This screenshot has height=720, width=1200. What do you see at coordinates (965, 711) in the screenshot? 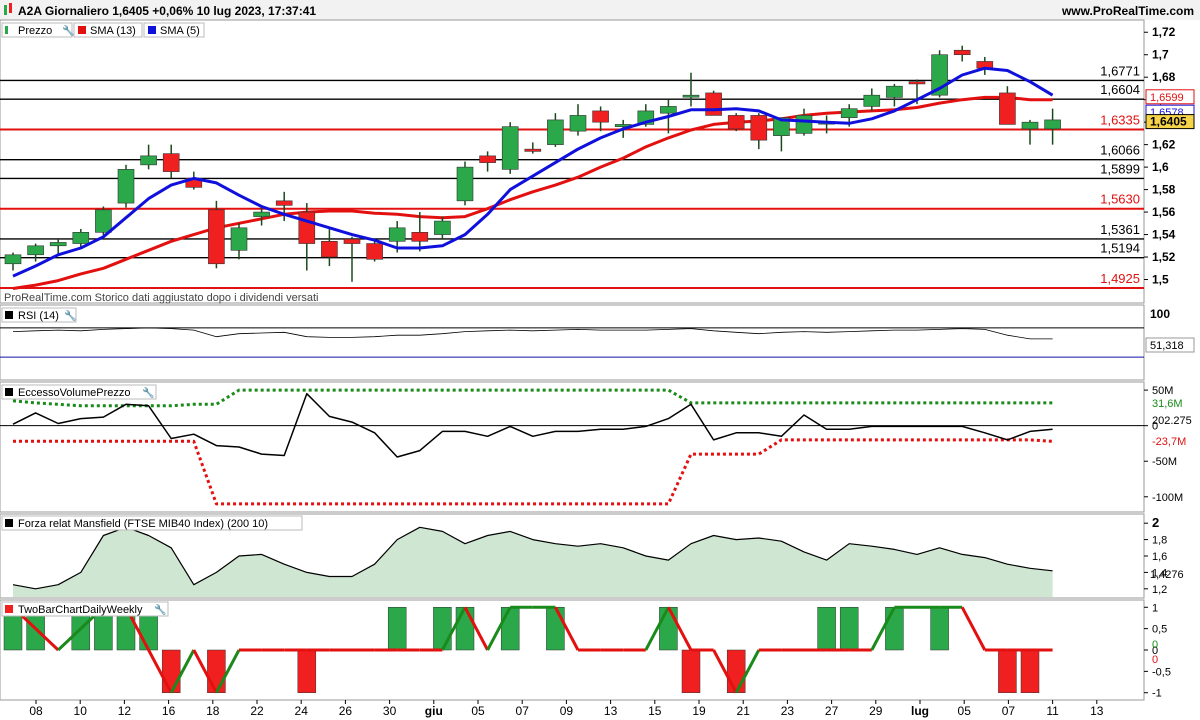
I see `x-tick-label: 05` at bounding box center [965, 711].